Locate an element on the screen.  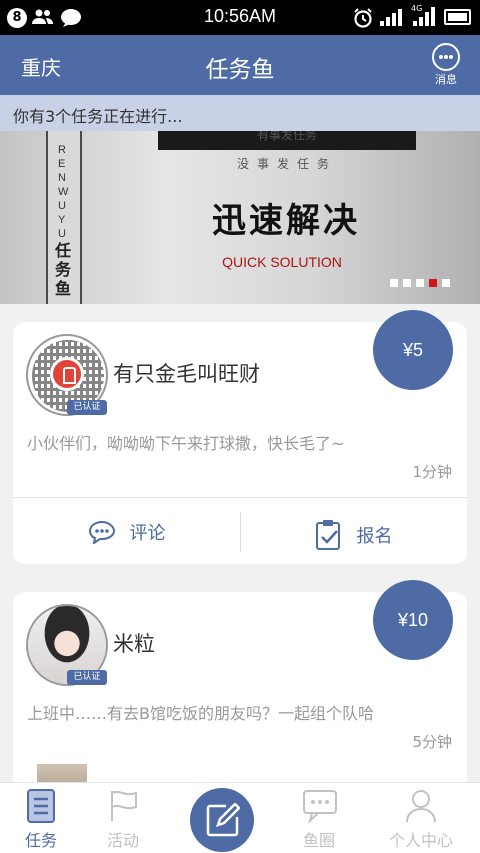
task-reward-badge: ¥5 is located at coordinates (413, 350).